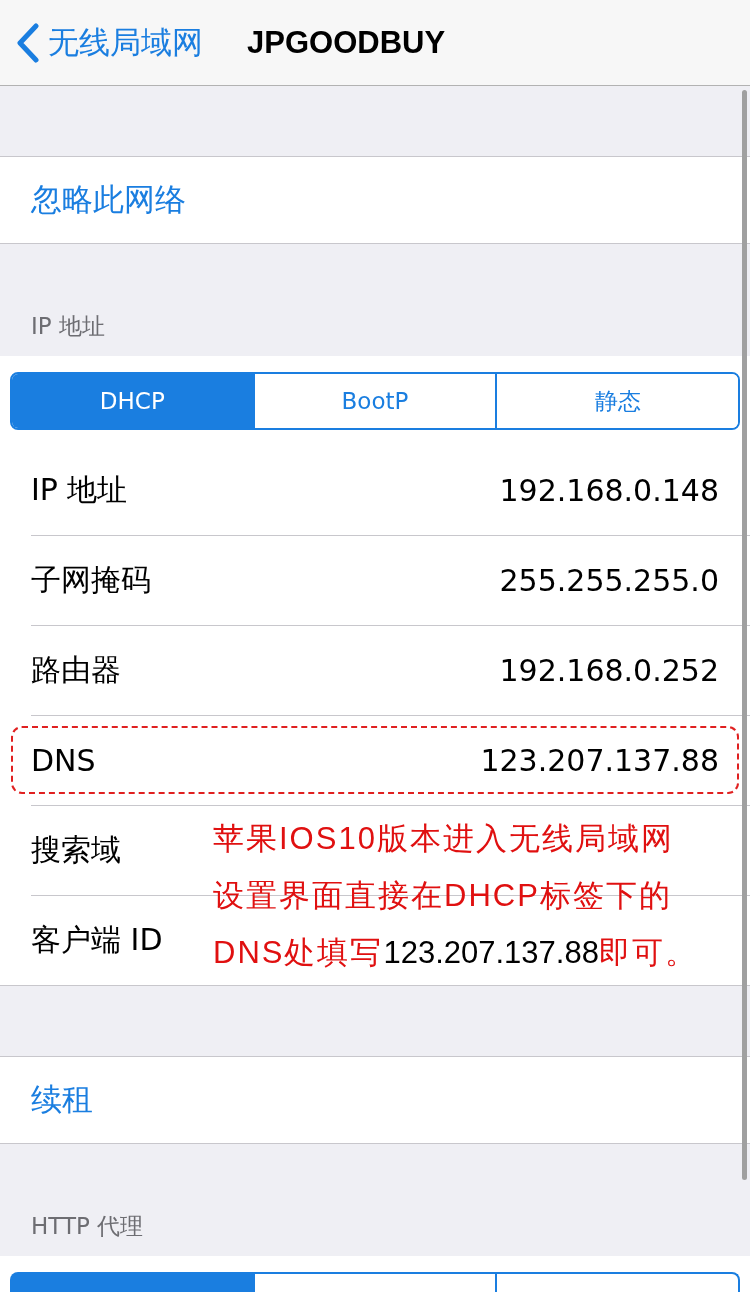 The height and width of the screenshot is (1292, 750). Describe the element at coordinates (79, 489) in the screenshot. I see `row-label: IP 地址` at that location.